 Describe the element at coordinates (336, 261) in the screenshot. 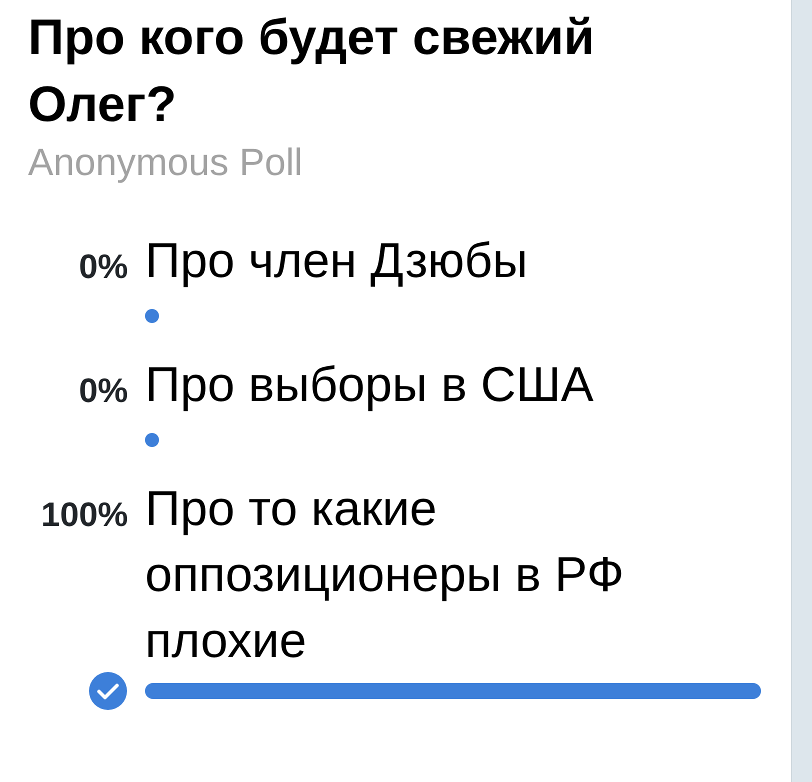

I see `option-text: Про член Дзюбы` at that location.